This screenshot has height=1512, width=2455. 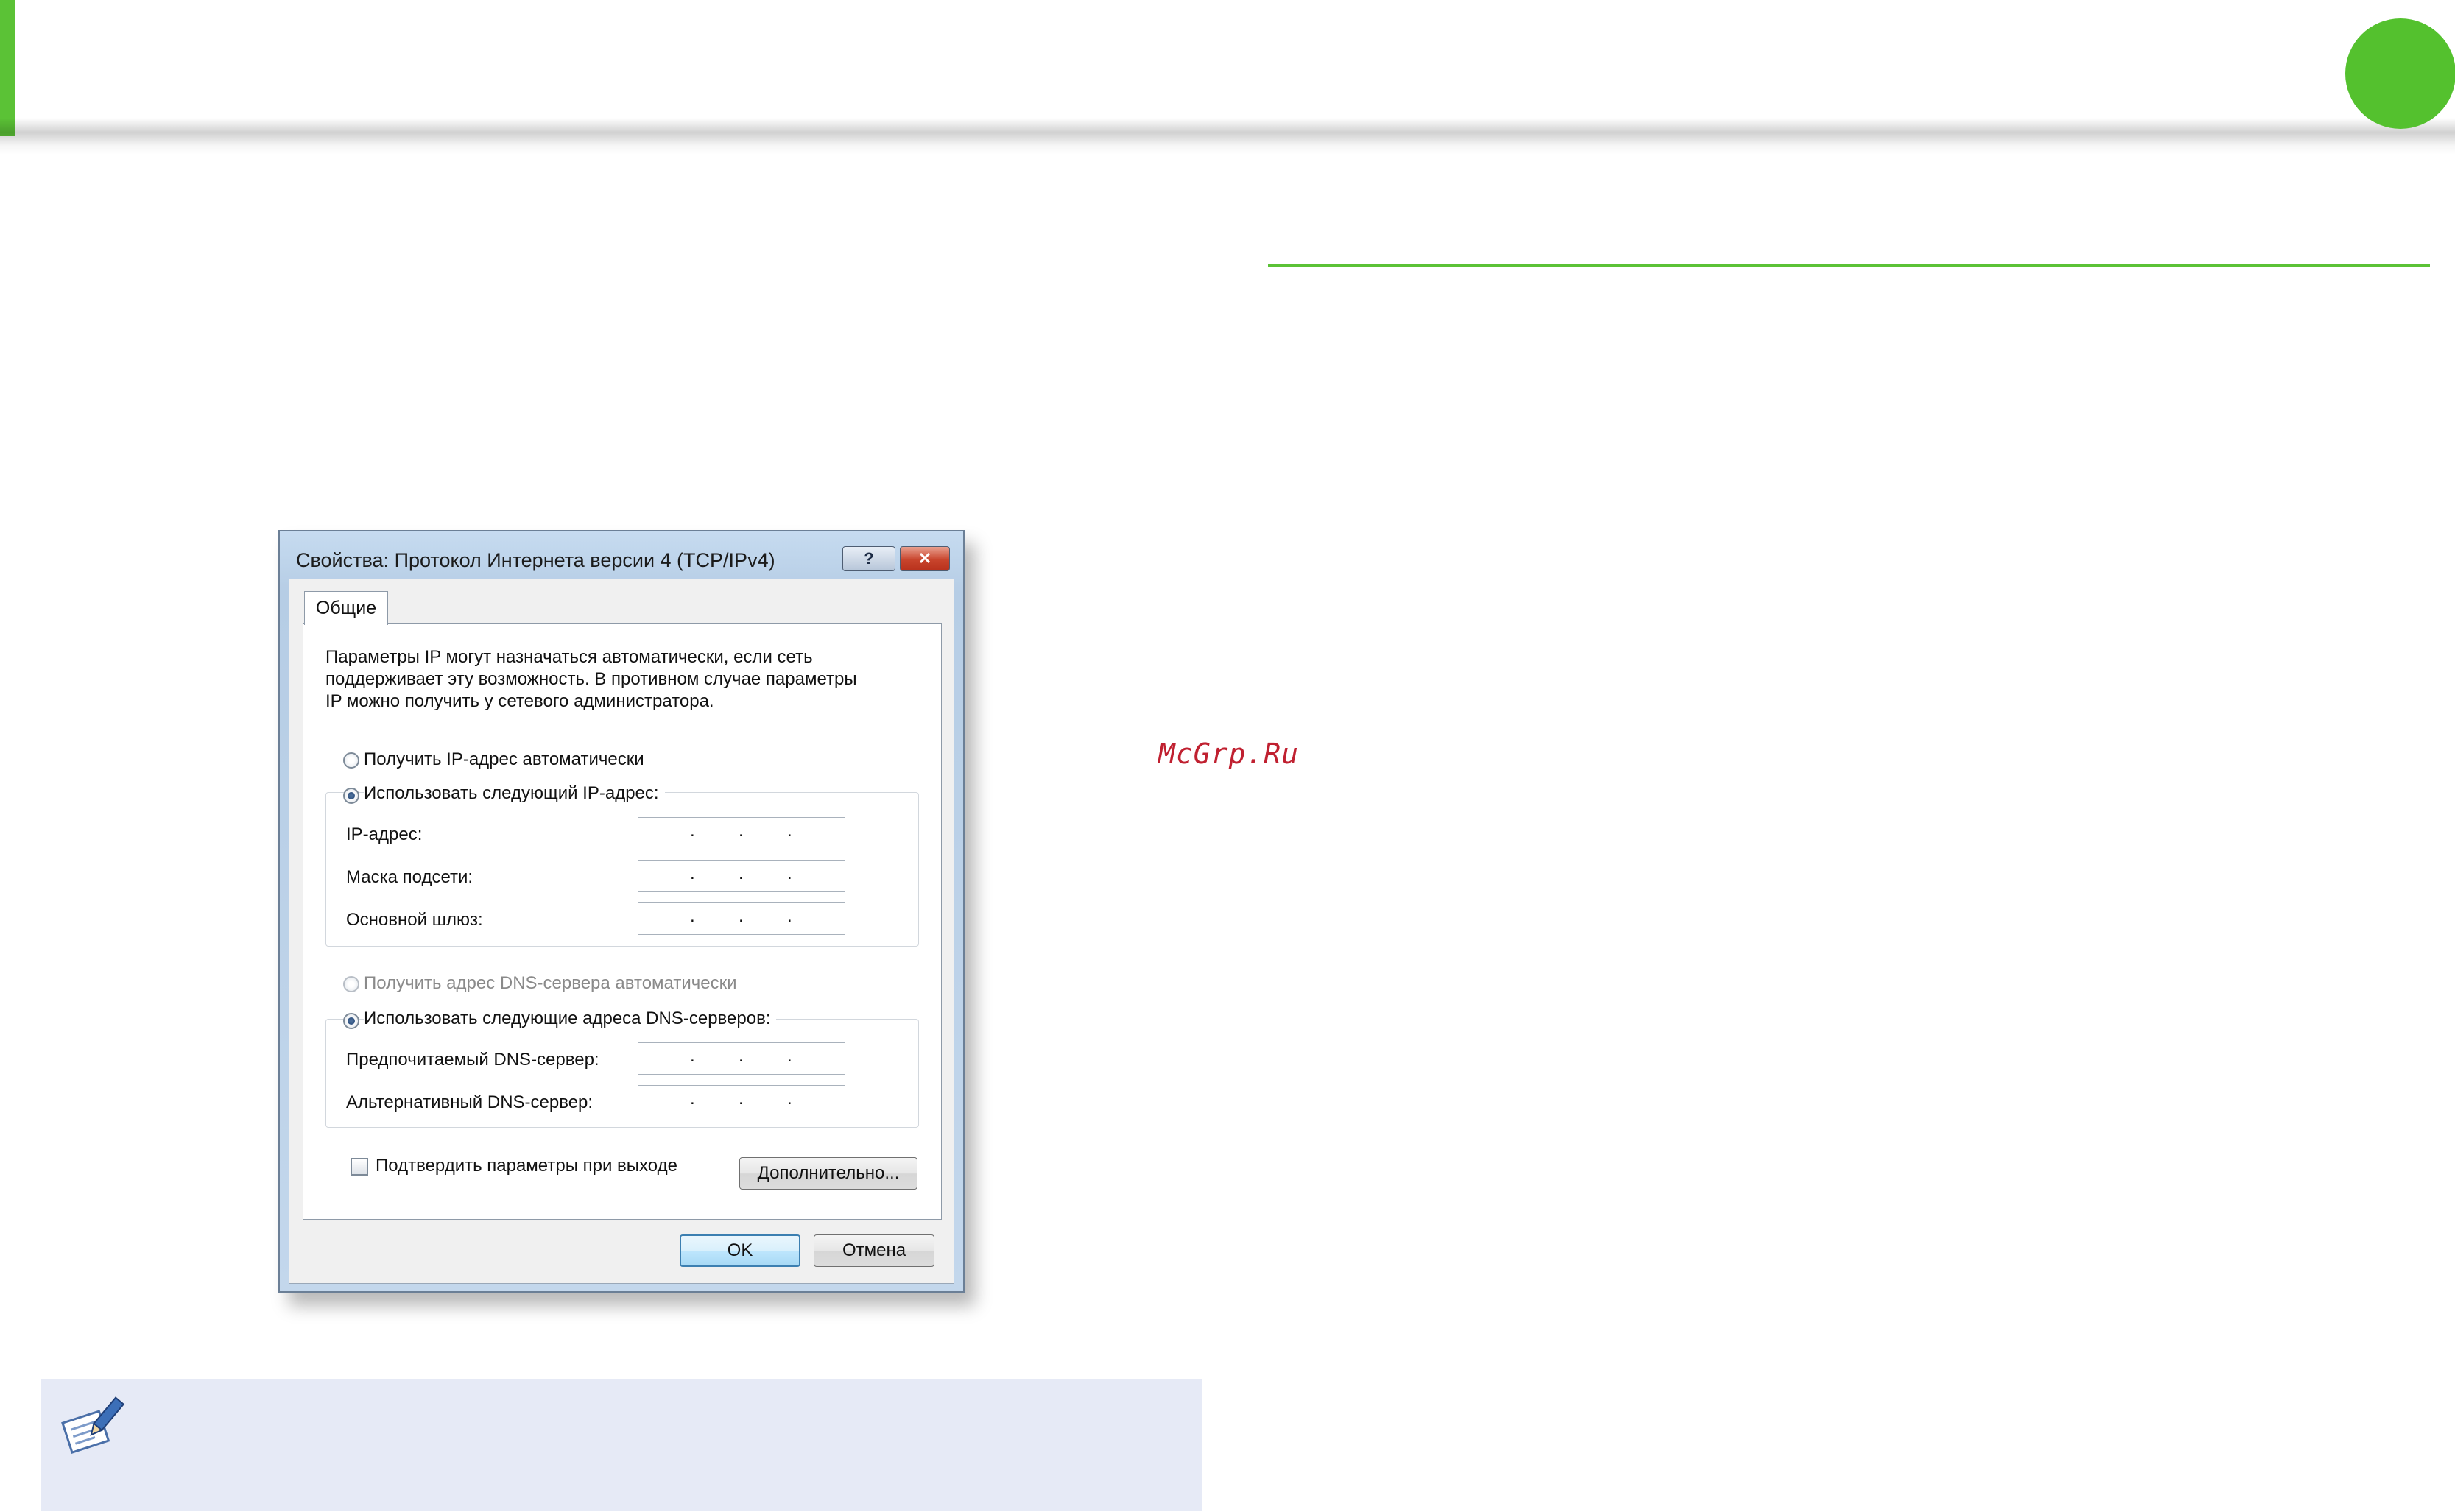 I want to click on ok-button: OK, so click(x=740, y=1250).